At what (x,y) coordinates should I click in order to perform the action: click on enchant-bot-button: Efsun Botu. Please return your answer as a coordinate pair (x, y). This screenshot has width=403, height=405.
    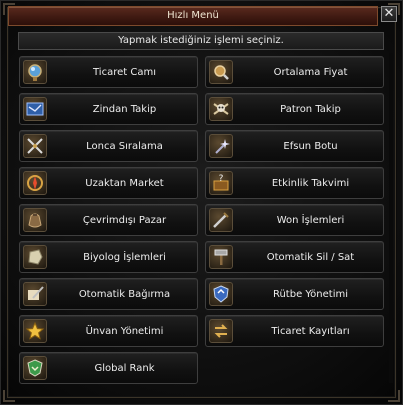
    Looking at the image, I should click on (294, 146).